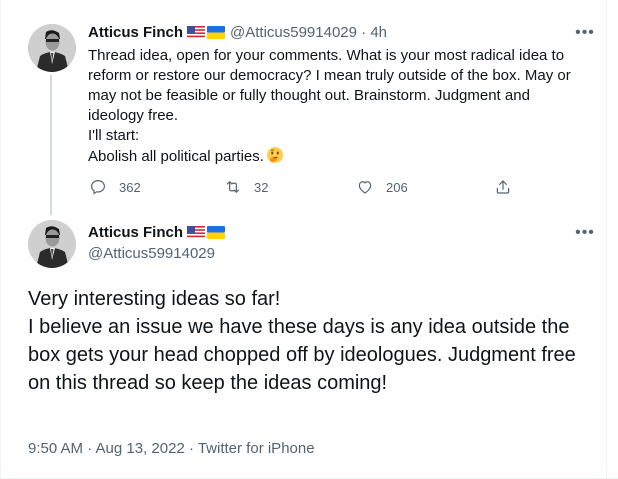 This screenshot has width=618, height=479. I want to click on heart-icon, so click(365, 187).